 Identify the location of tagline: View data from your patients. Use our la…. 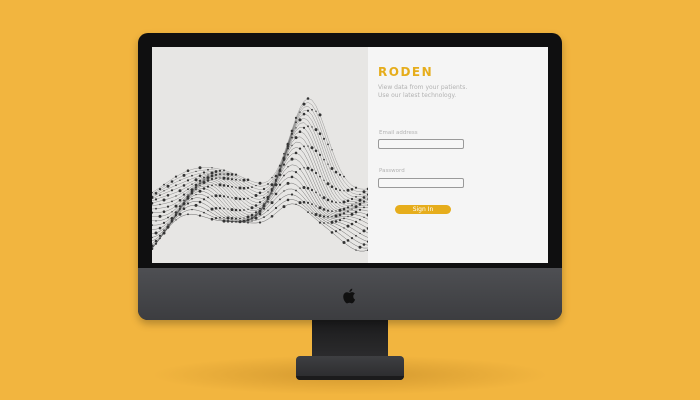
(422, 92).